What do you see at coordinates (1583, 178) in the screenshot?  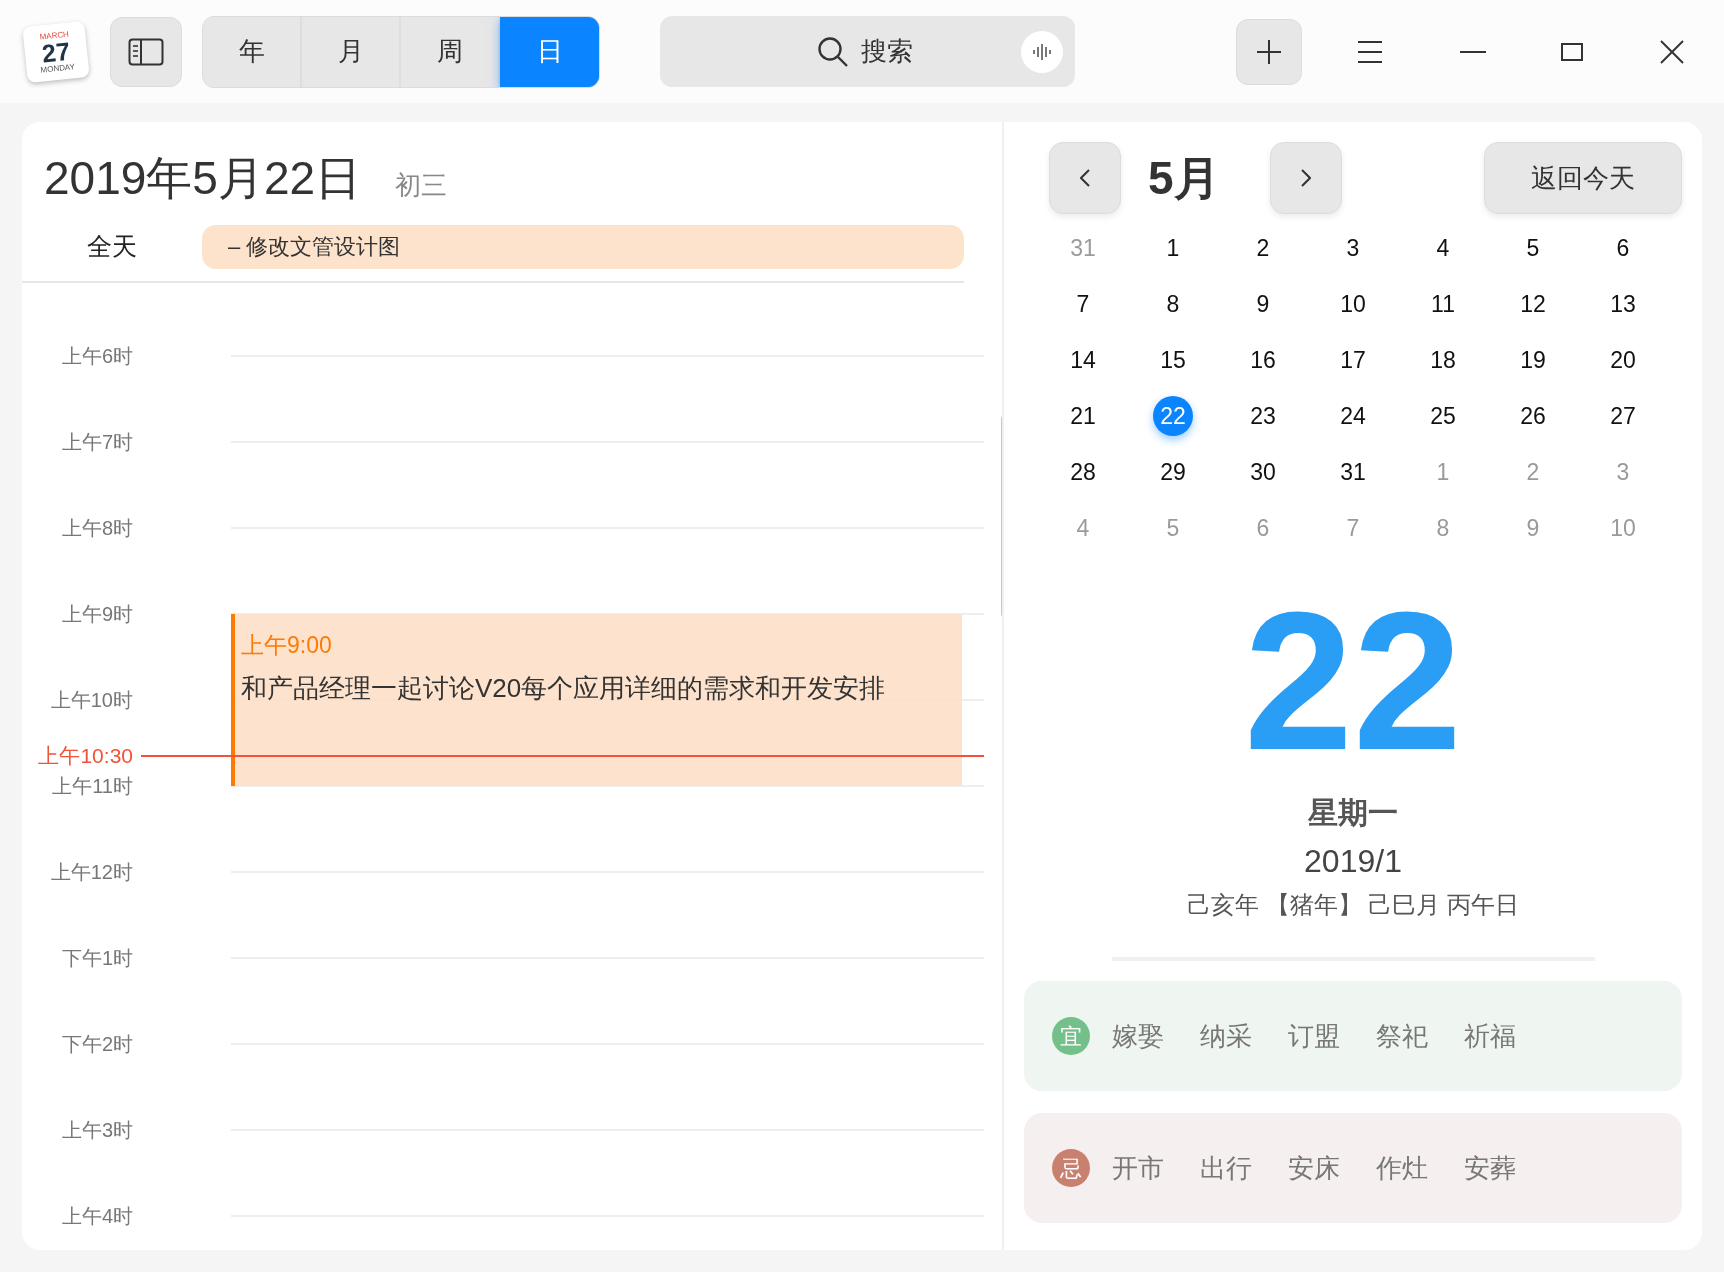 I see `today-button: 返回今天` at bounding box center [1583, 178].